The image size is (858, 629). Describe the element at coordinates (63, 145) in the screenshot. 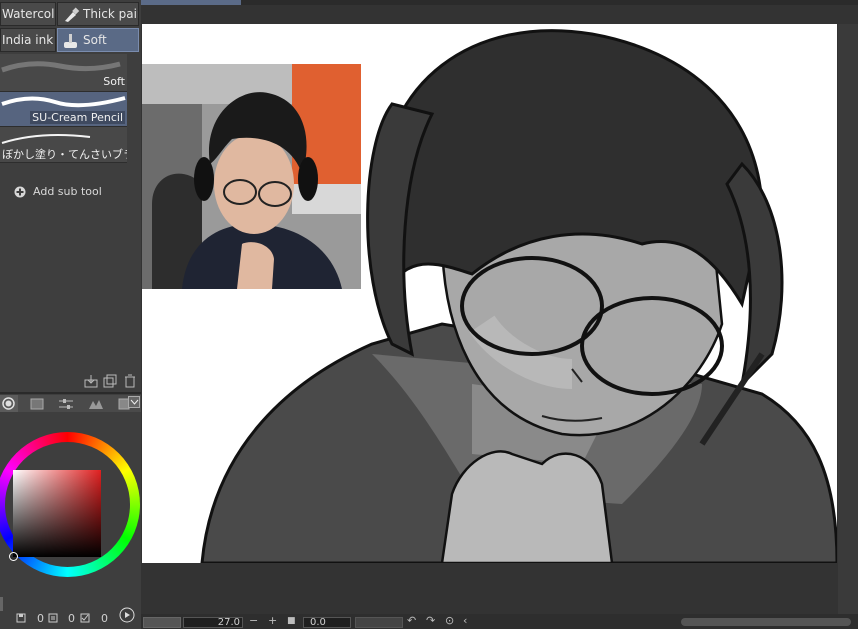

I see `brush-item-blur-brush: ぼかし塗り・てんさいブラシ` at that location.